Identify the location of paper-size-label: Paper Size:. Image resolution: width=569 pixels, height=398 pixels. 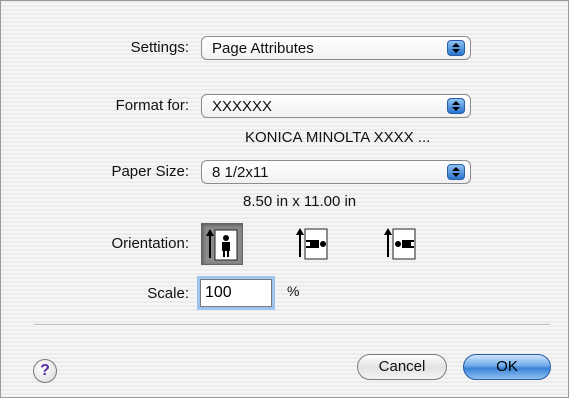
(150, 171).